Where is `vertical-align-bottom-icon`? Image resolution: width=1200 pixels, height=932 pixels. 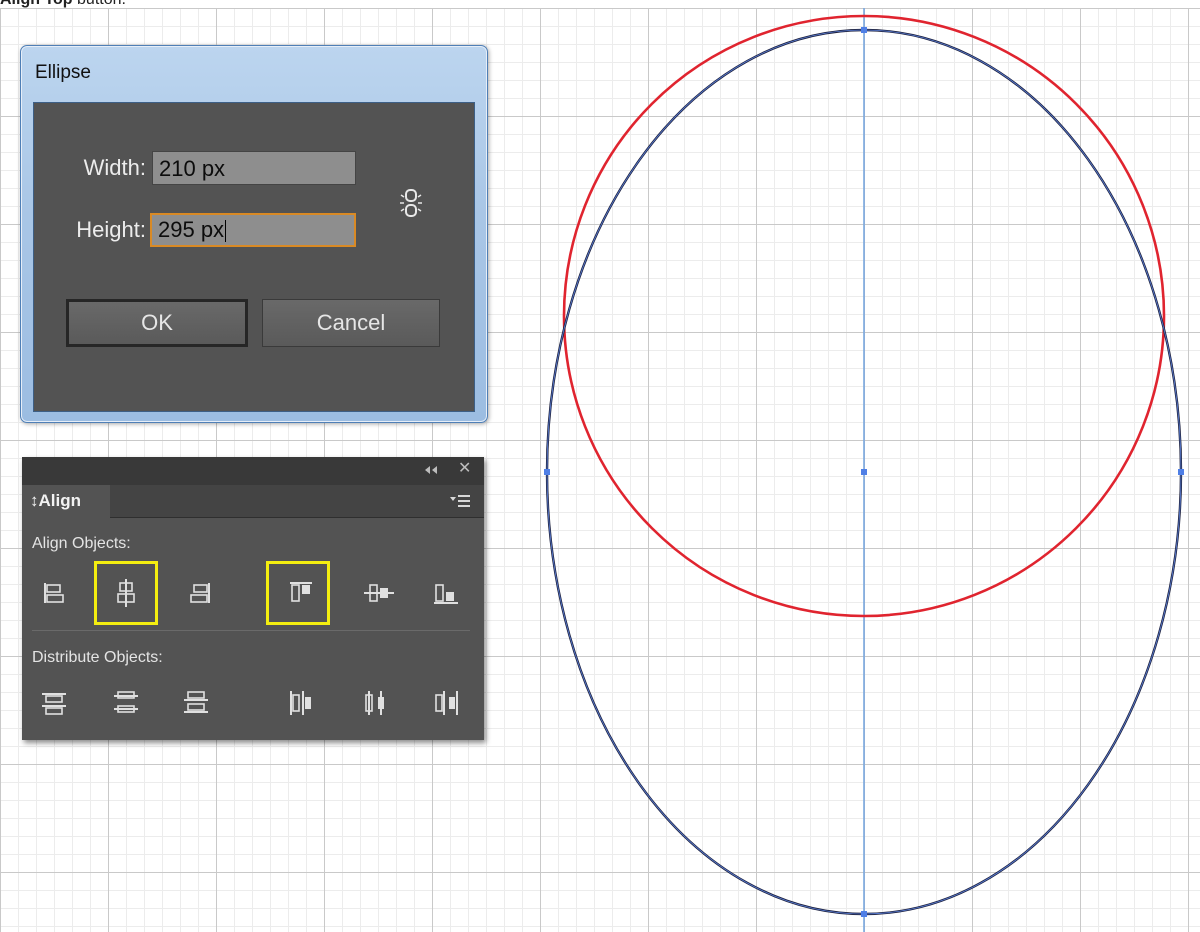 vertical-align-bottom-icon is located at coordinates (446, 594).